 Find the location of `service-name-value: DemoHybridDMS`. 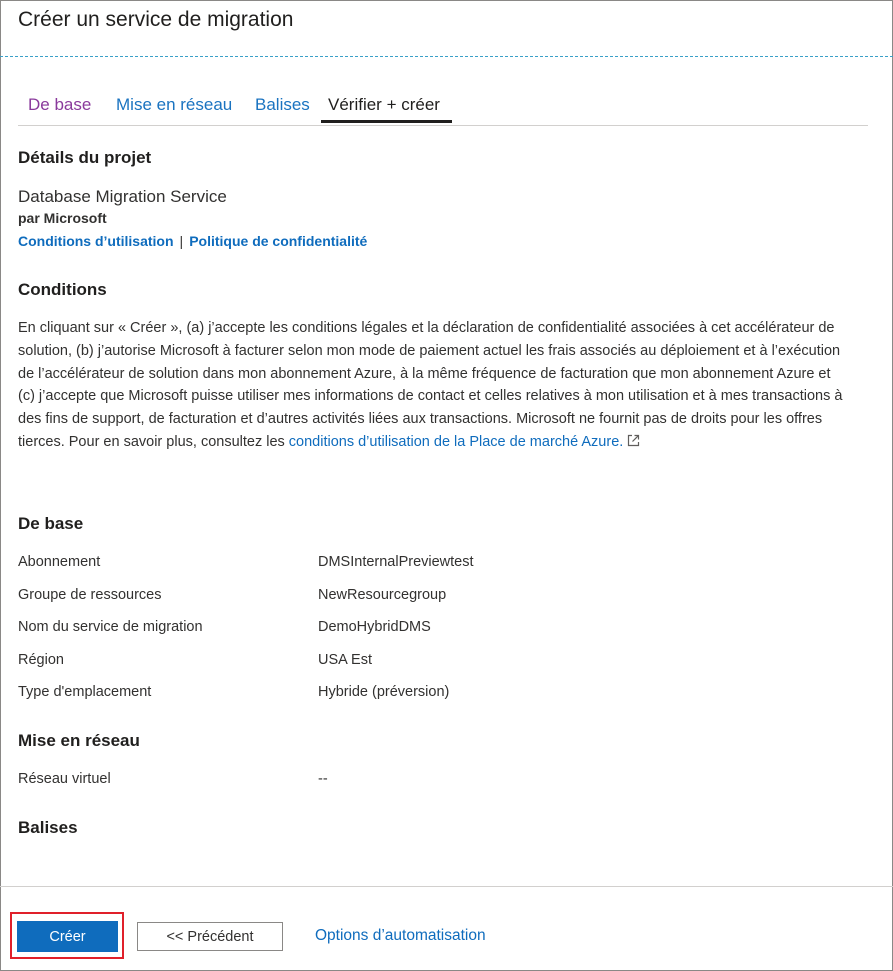

service-name-value: DemoHybridDMS is located at coordinates (374, 627).